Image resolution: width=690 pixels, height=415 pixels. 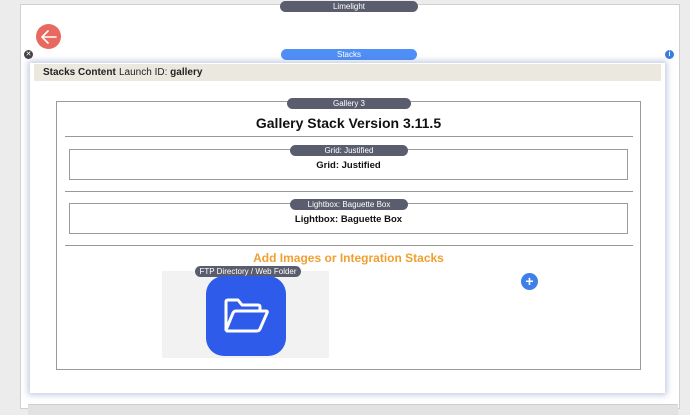 I want to click on bottom-panel-edge, so click(x=353, y=409).